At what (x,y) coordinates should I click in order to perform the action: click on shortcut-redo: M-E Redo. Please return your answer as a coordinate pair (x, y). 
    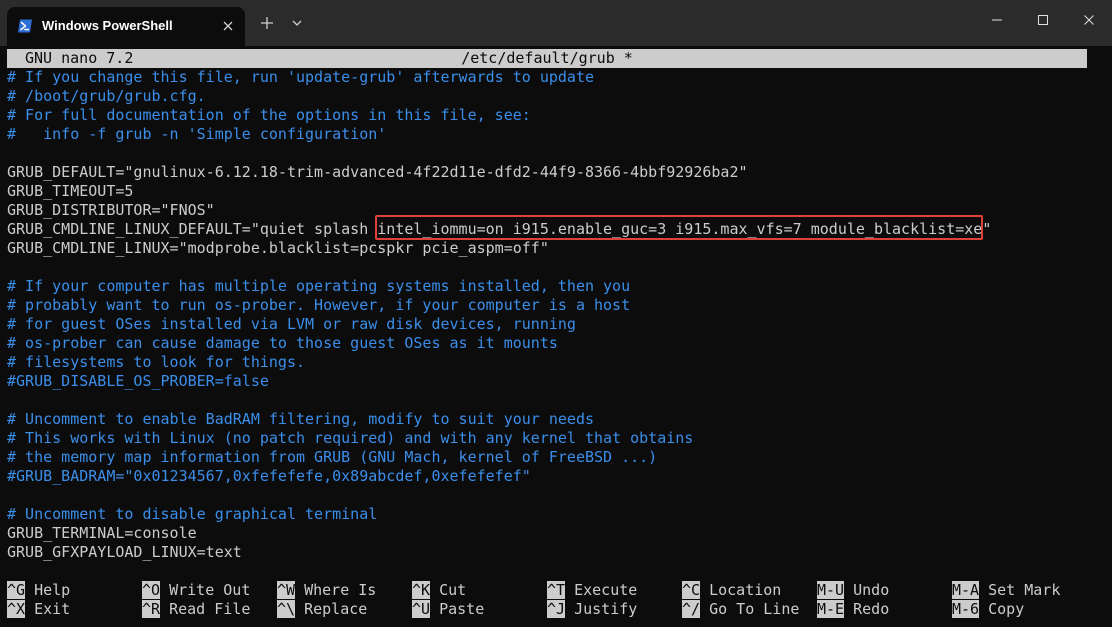
    Looking at the image, I should click on (853, 609).